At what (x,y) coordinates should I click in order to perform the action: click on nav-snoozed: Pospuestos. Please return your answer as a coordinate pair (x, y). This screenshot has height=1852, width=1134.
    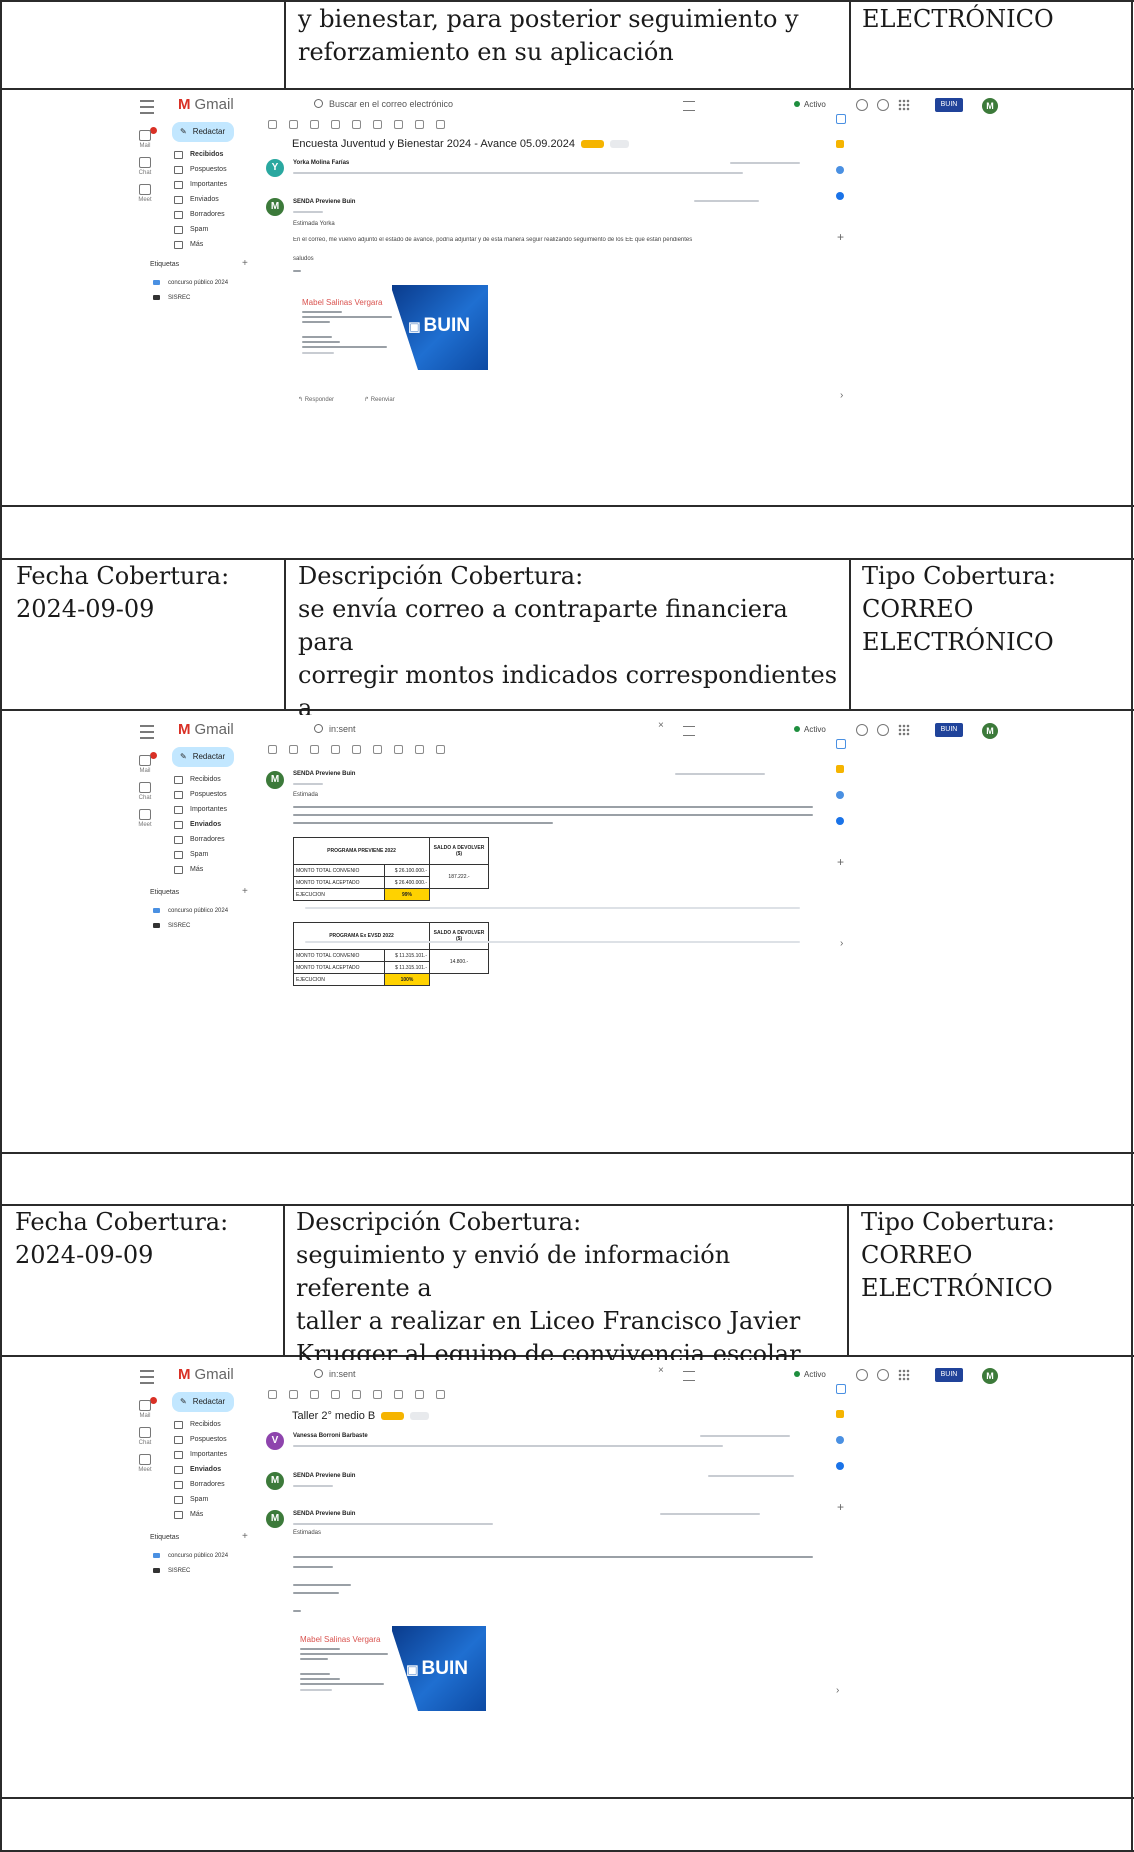
    Looking at the image, I should click on (227, 794).